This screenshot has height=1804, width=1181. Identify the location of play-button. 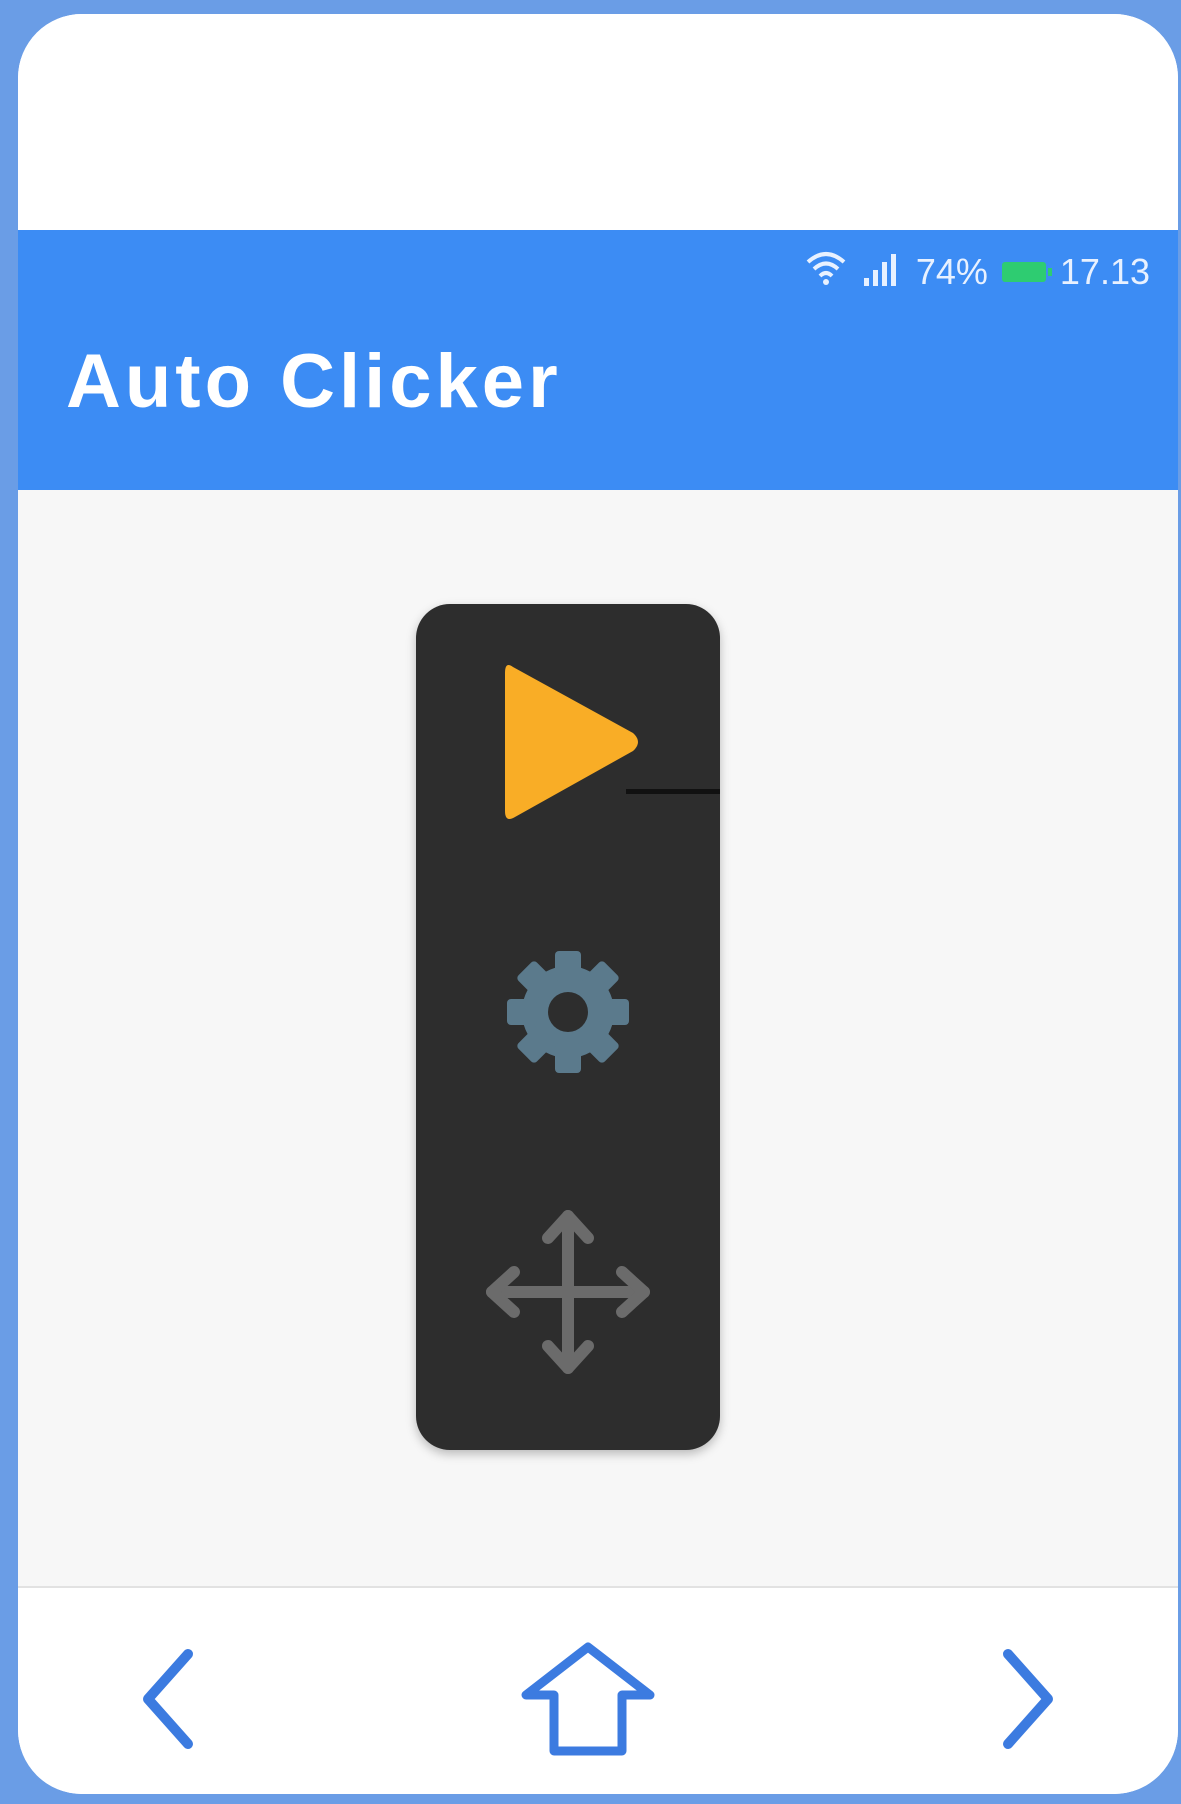
(568, 744).